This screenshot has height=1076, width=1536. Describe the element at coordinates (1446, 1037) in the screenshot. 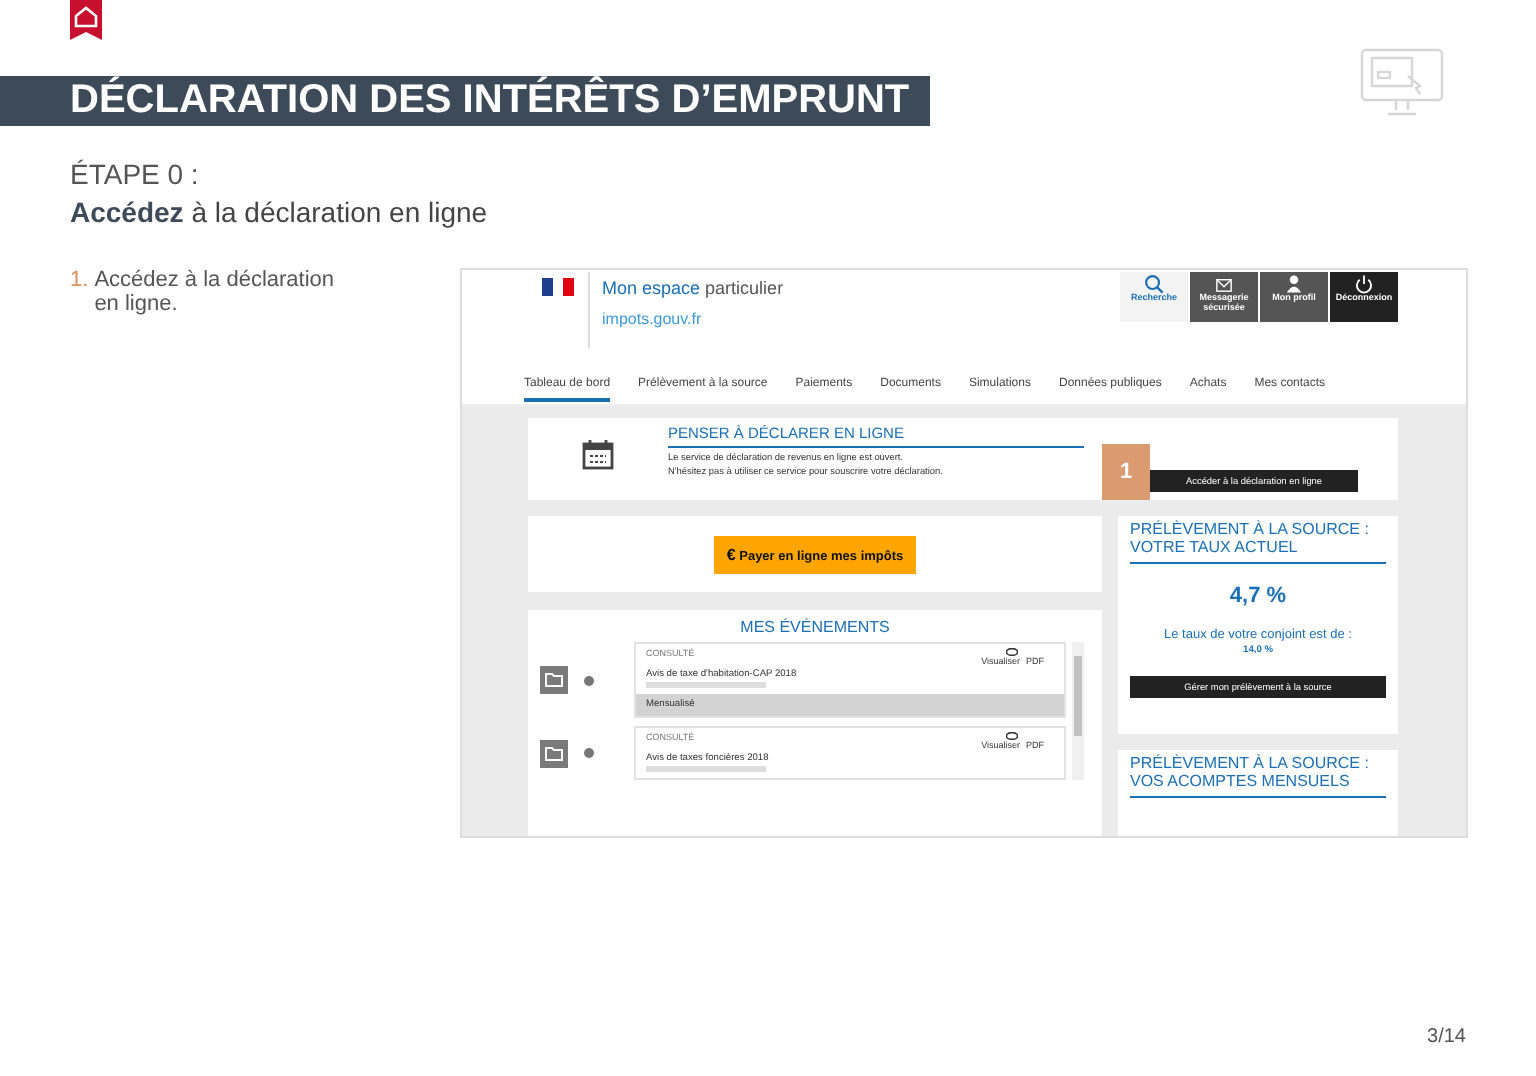

I see `page-number: 3/14` at that location.